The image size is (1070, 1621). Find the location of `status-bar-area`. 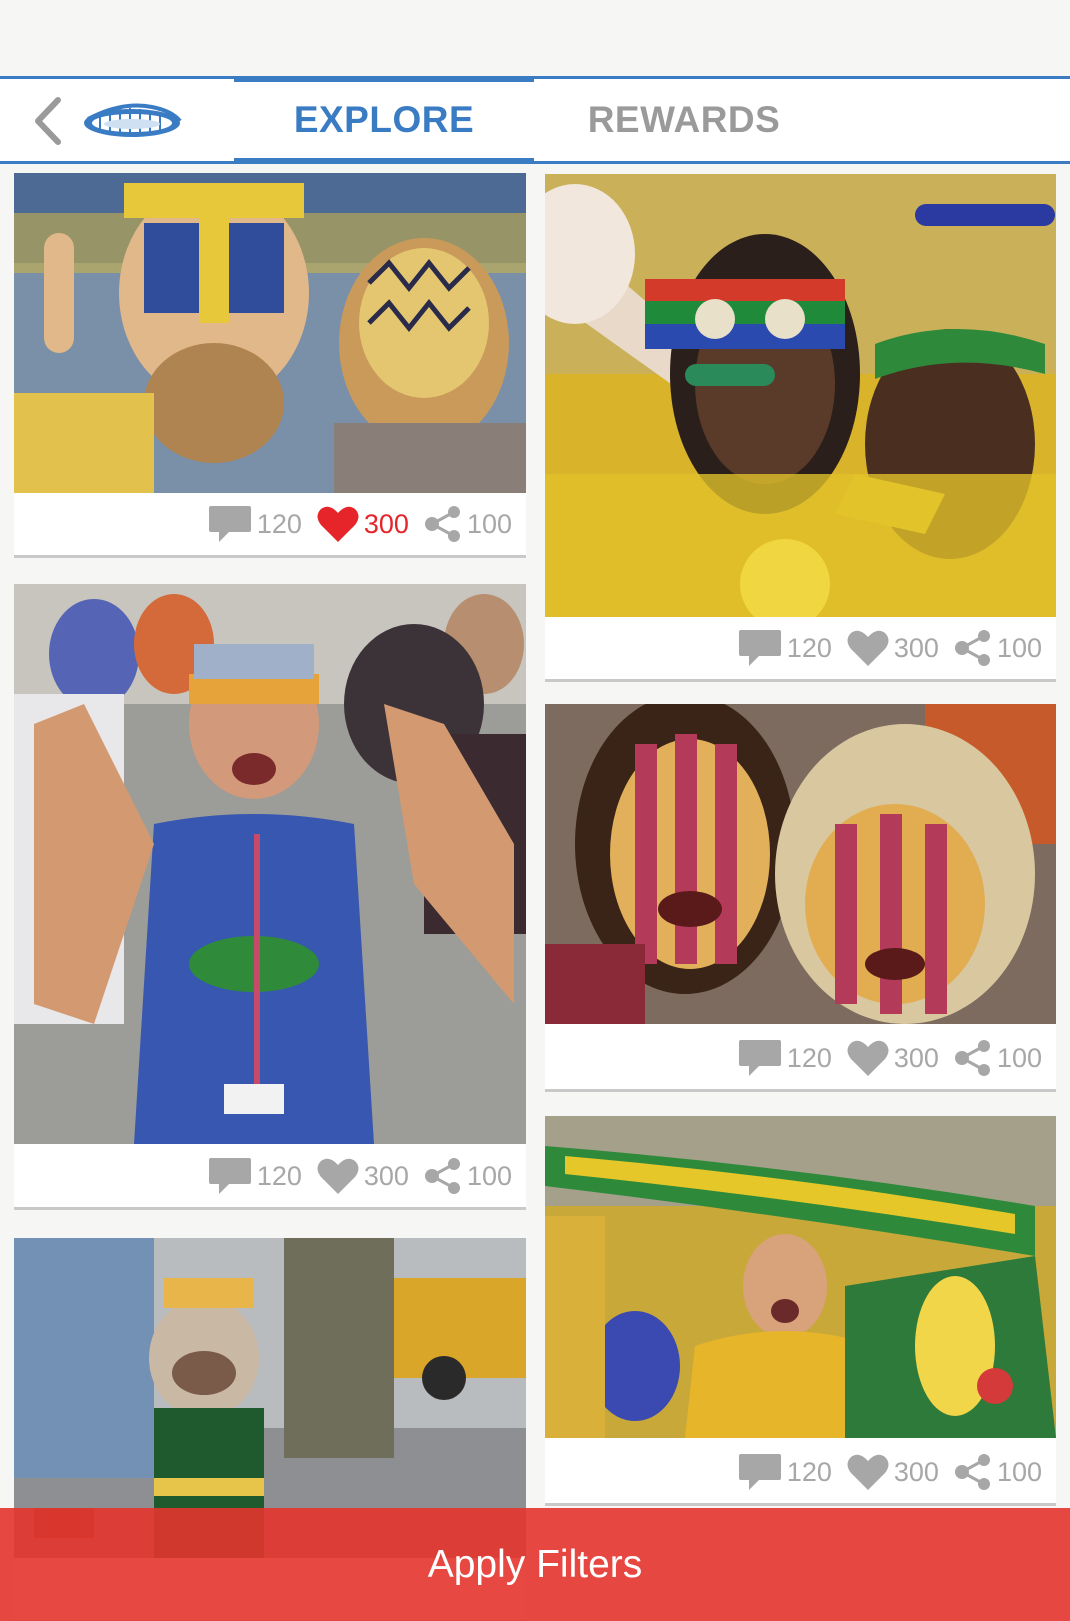

status-bar-area is located at coordinates (535, 38).